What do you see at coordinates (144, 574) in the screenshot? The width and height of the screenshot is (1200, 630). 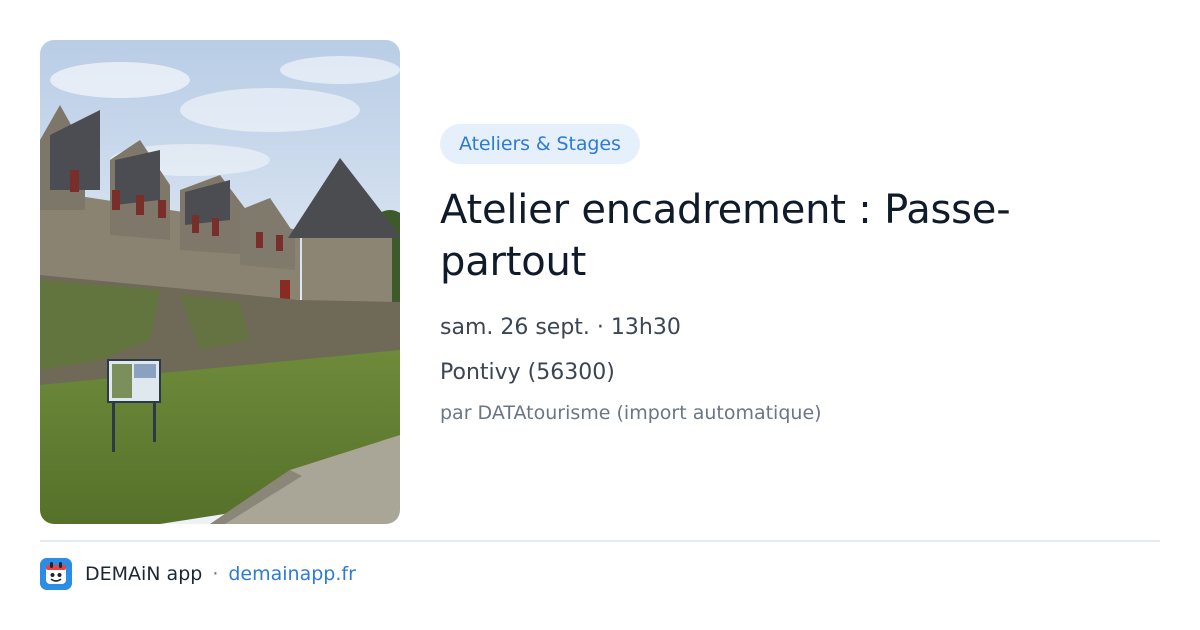 I see `app-name: DEMAiN app` at bounding box center [144, 574].